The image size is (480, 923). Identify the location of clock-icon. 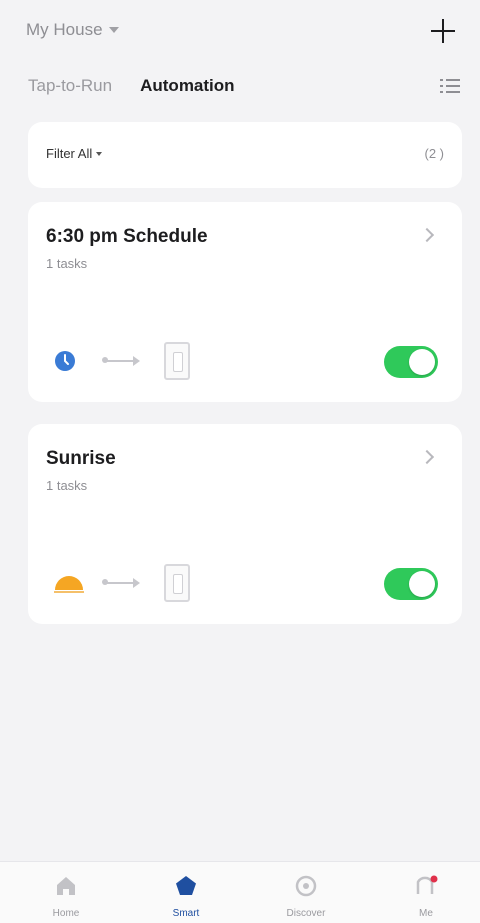
(65, 361).